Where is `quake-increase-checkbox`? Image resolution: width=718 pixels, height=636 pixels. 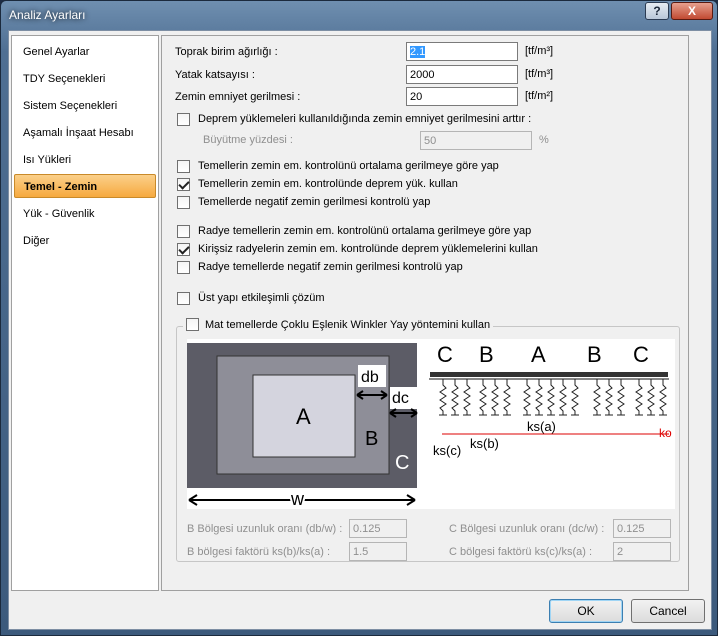
quake-increase-checkbox is located at coordinates (183, 119).